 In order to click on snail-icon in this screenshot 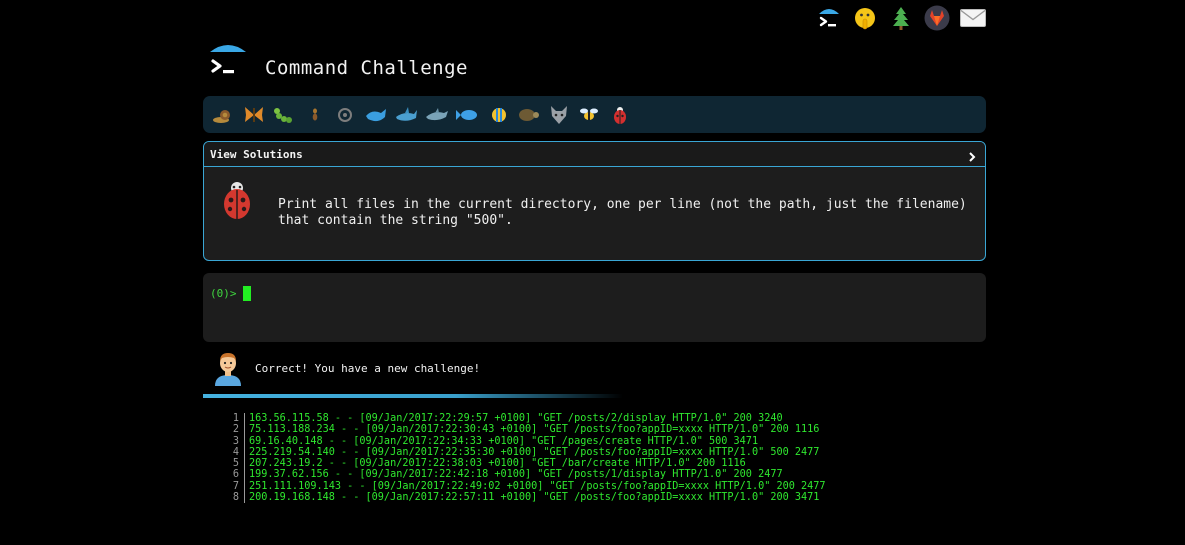, I will do `click(223, 115)`.